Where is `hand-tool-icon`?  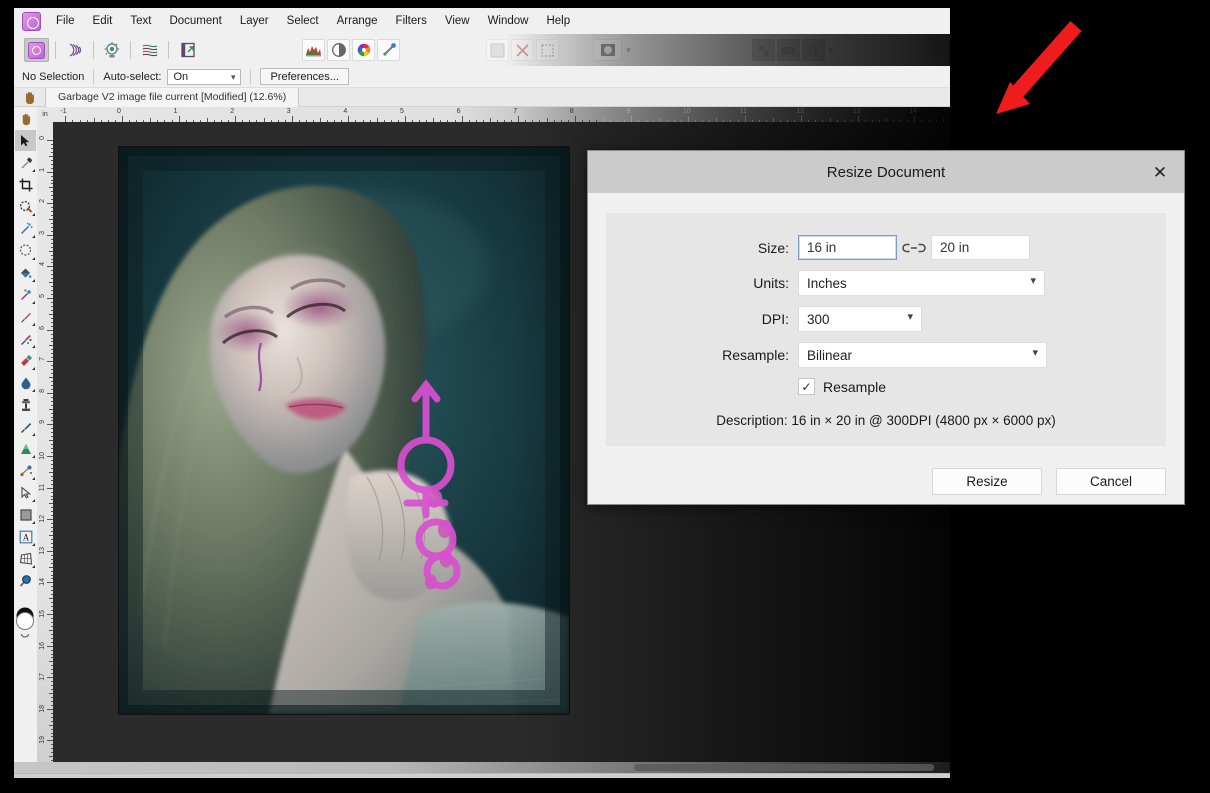 hand-tool-icon is located at coordinates (29, 97).